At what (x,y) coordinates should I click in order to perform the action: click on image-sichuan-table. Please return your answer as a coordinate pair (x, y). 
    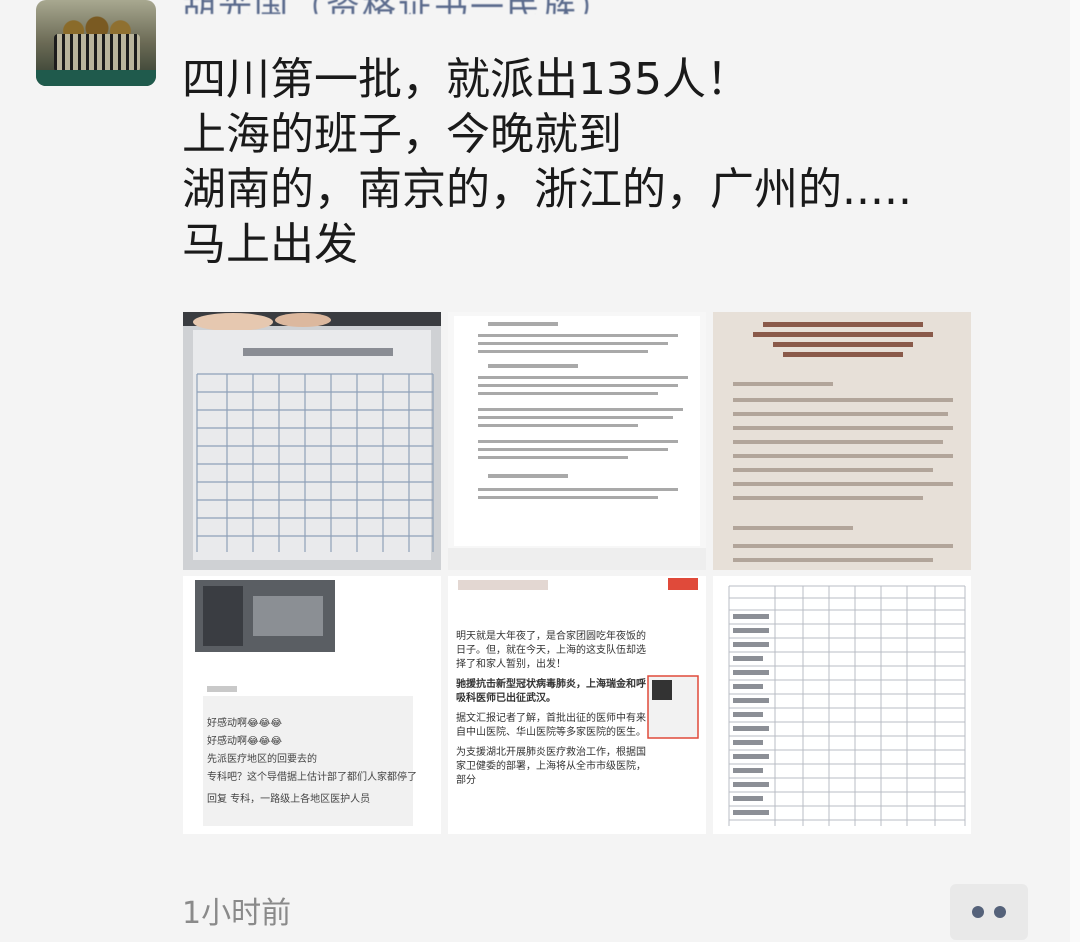
    Looking at the image, I should click on (312, 441).